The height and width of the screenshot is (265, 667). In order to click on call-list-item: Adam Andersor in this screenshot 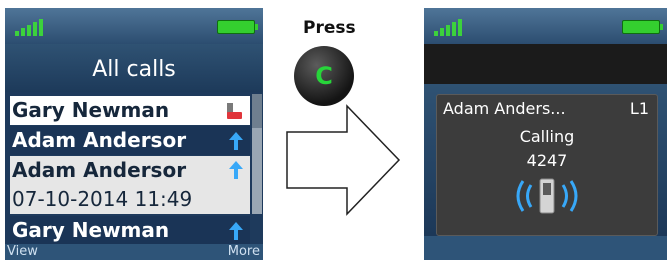, I will do `click(130, 140)`.